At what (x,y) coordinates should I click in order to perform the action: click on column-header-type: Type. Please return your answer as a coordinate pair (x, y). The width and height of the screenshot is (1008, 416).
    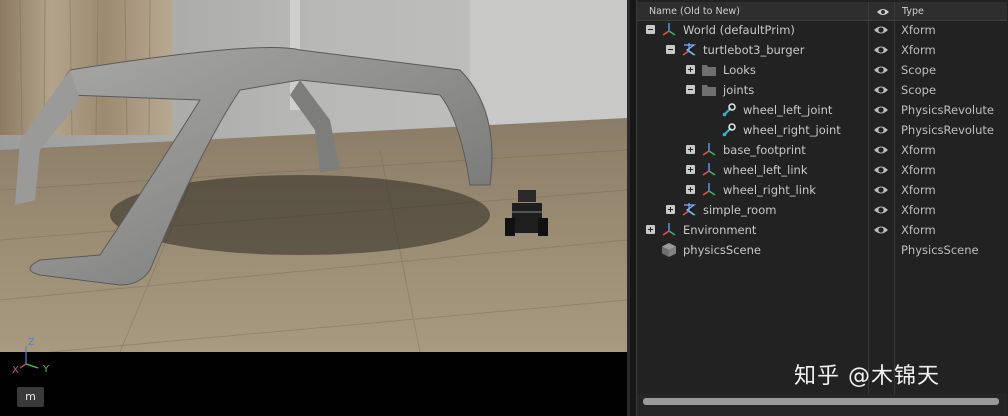
    Looking at the image, I should click on (913, 11).